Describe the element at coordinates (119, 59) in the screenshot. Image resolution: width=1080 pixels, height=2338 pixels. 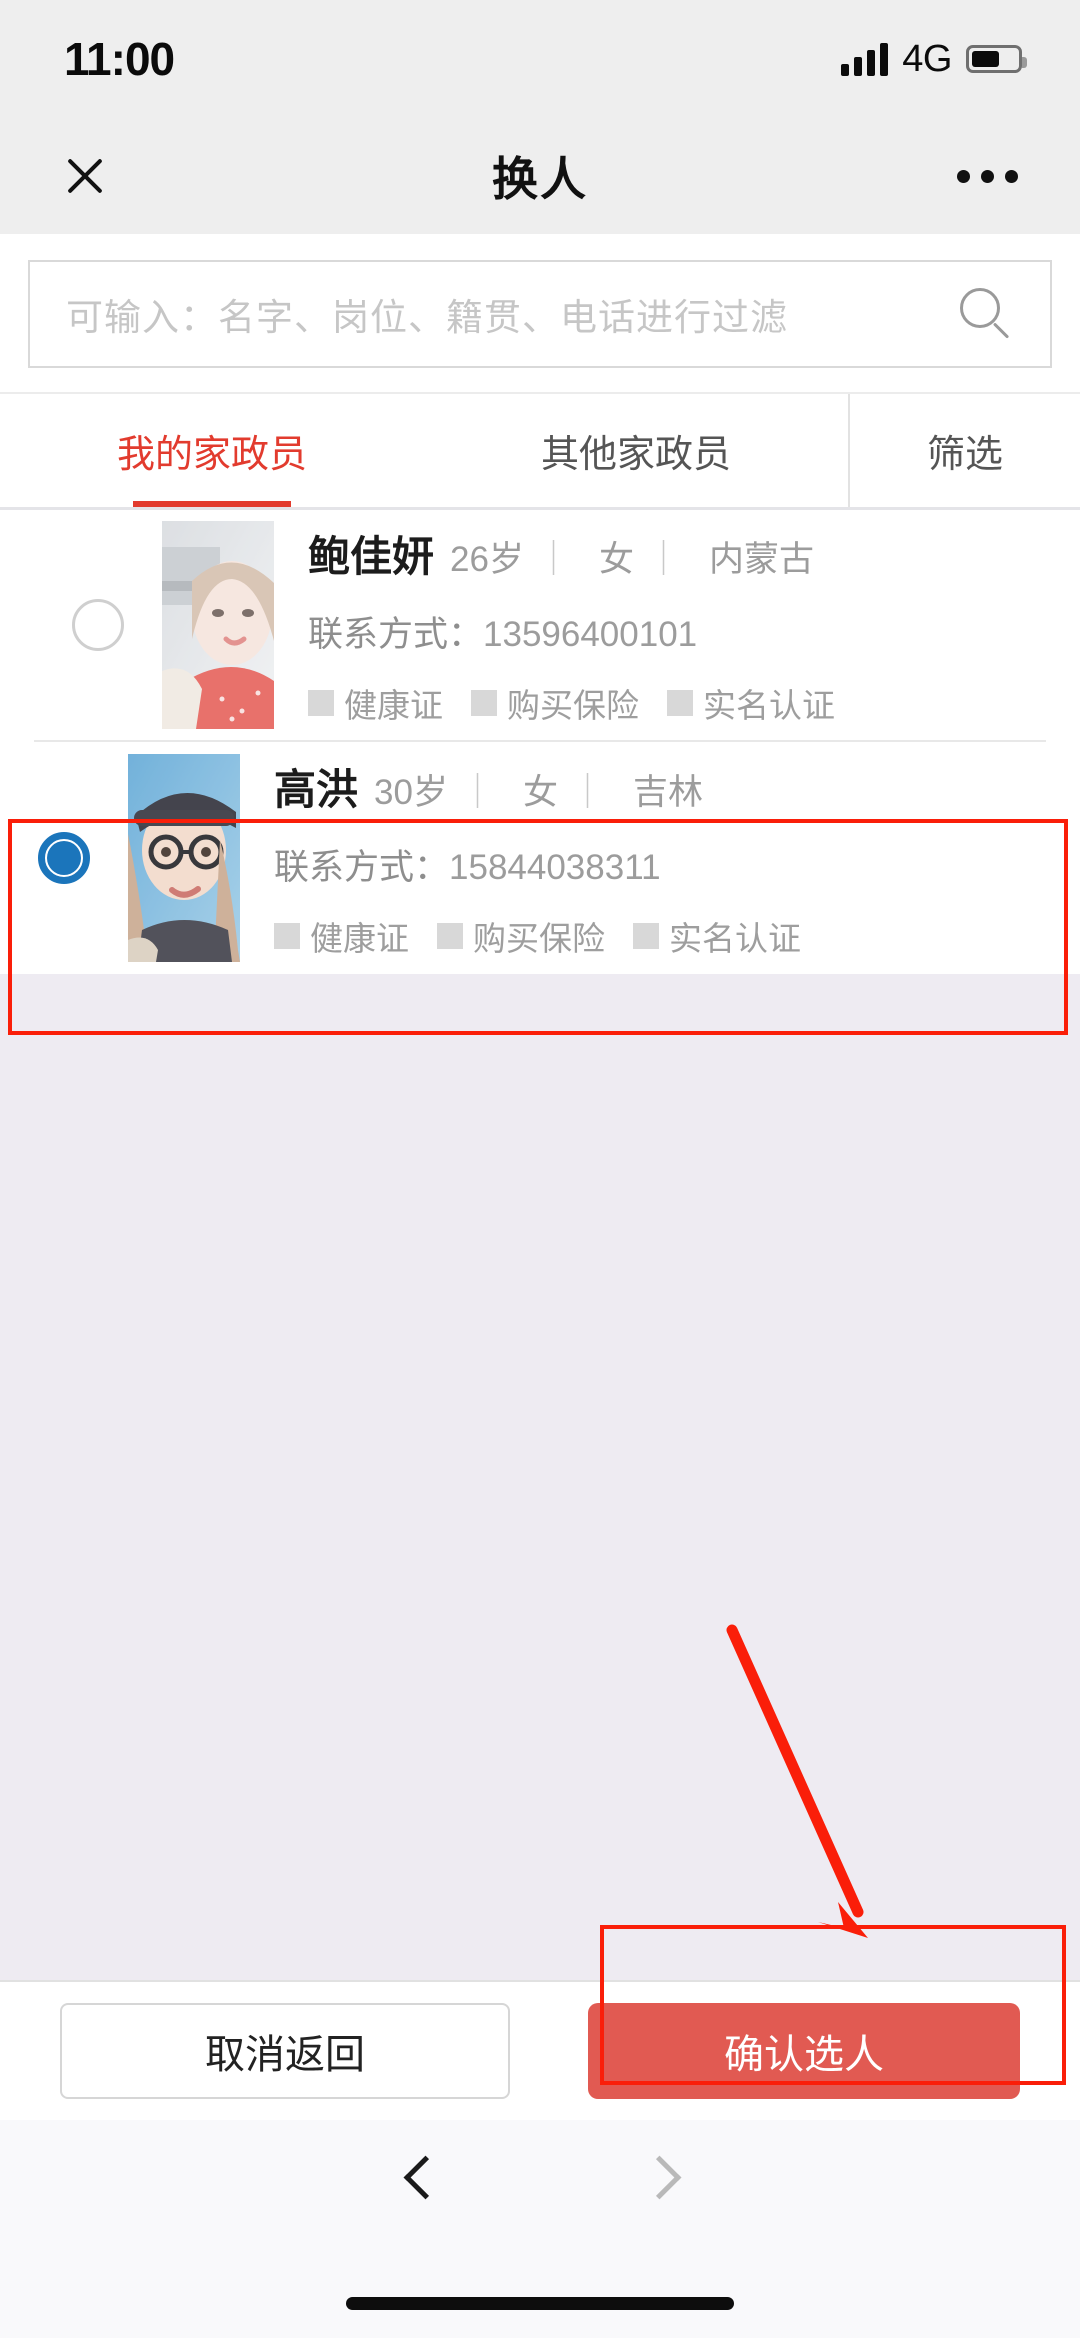
I see `status-clock: 11:00` at that location.